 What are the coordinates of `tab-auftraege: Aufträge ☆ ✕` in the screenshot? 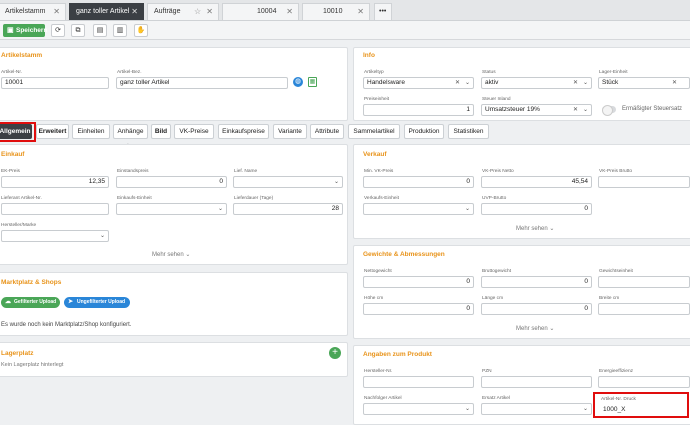 It's located at (183, 11).